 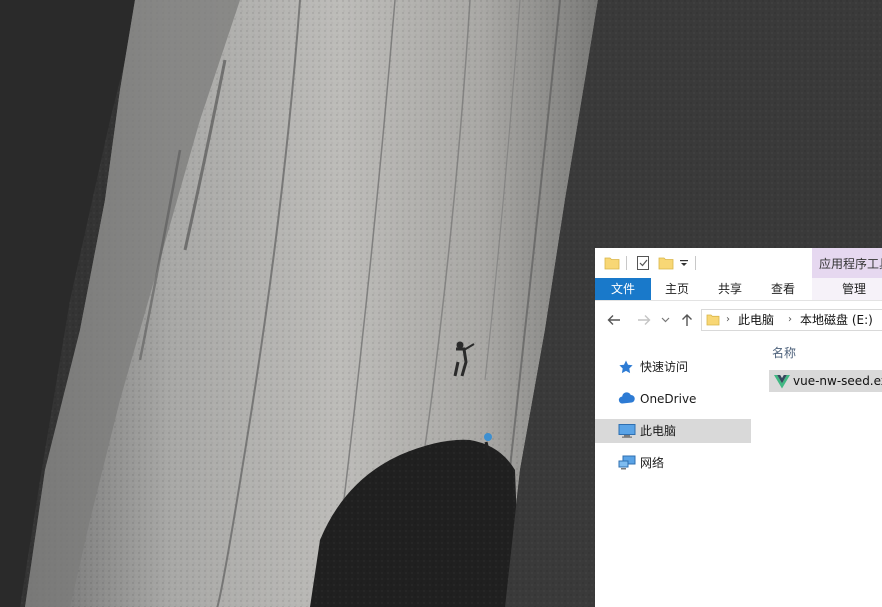 I want to click on tab-home: 主页, so click(x=677, y=289).